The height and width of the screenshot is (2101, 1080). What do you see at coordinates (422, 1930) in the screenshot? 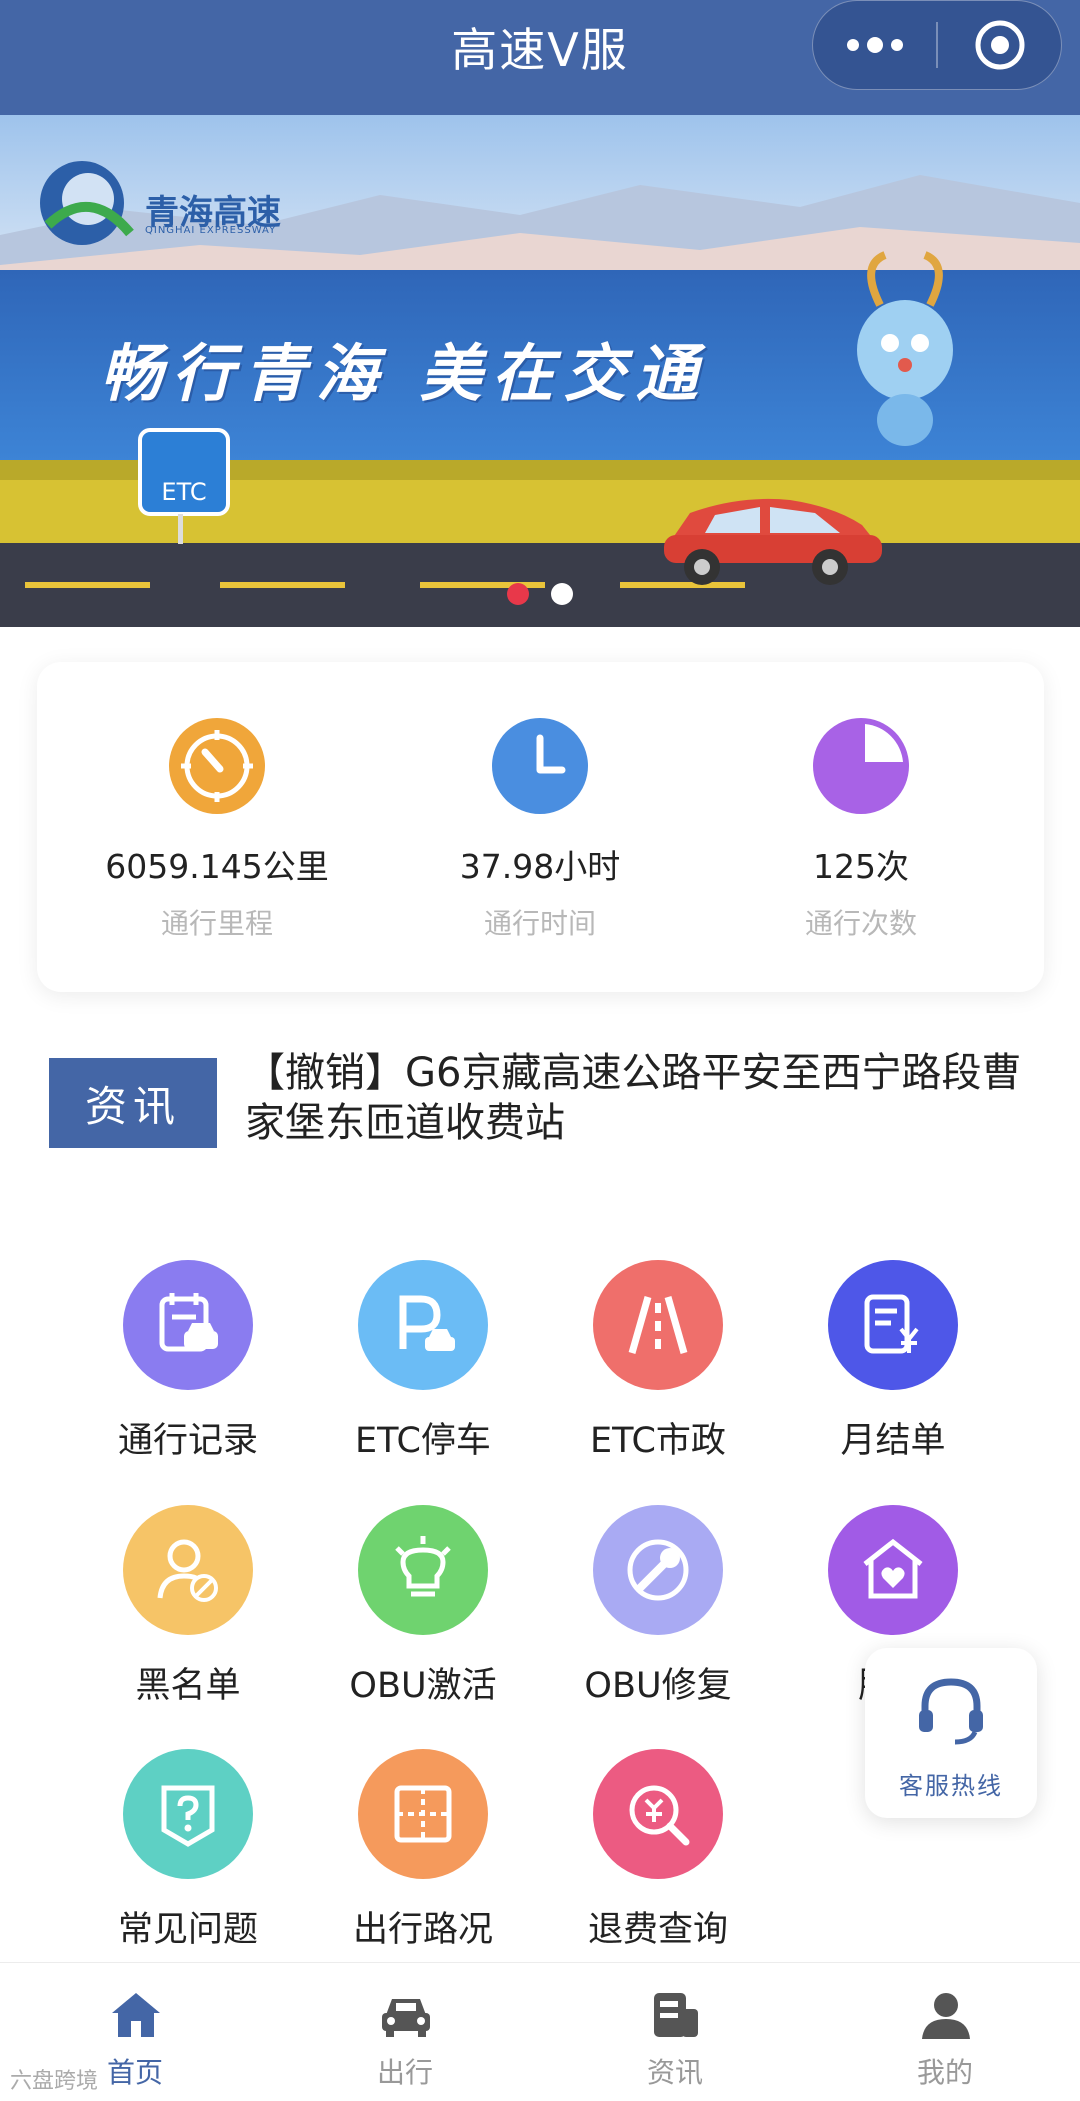
I see `service-label: 出行路况` at bounding box center [422, 1930].